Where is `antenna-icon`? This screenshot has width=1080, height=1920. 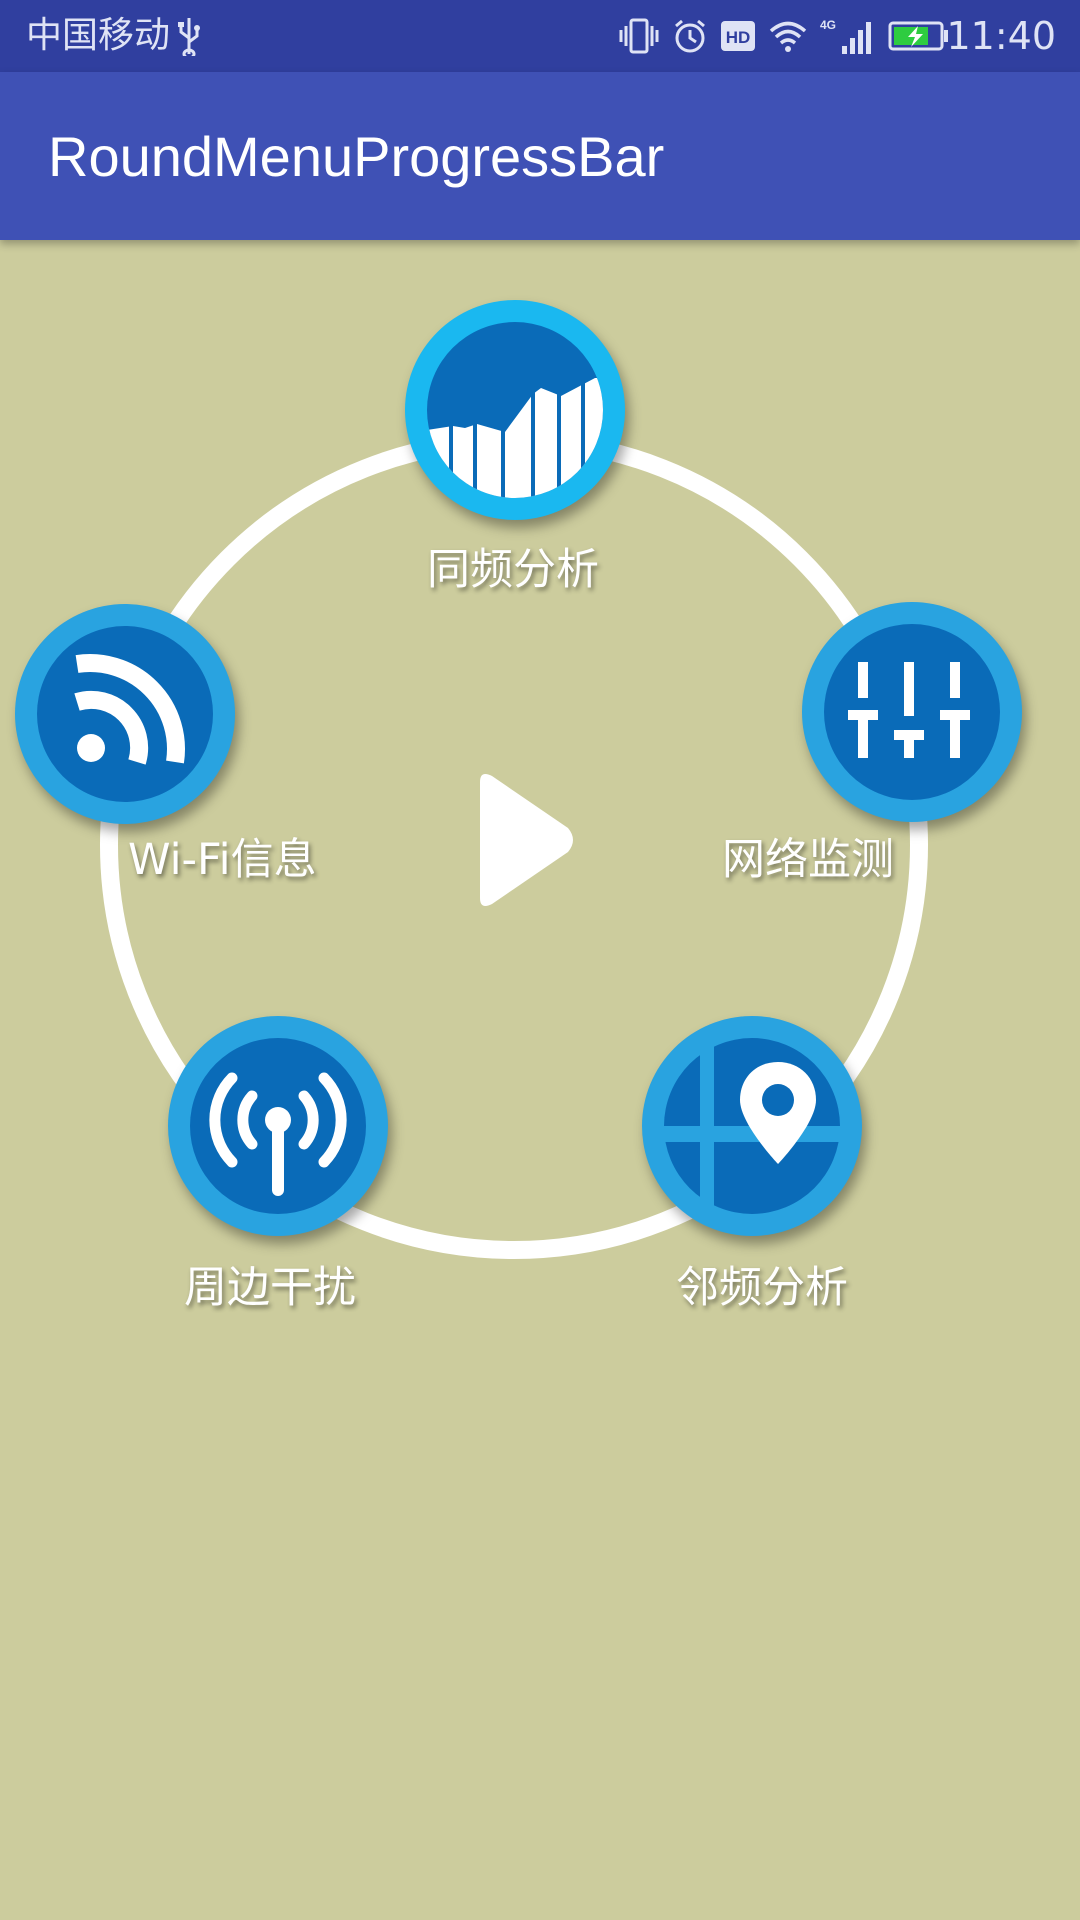
antenna-icon is located at coordinates (278, 1126).